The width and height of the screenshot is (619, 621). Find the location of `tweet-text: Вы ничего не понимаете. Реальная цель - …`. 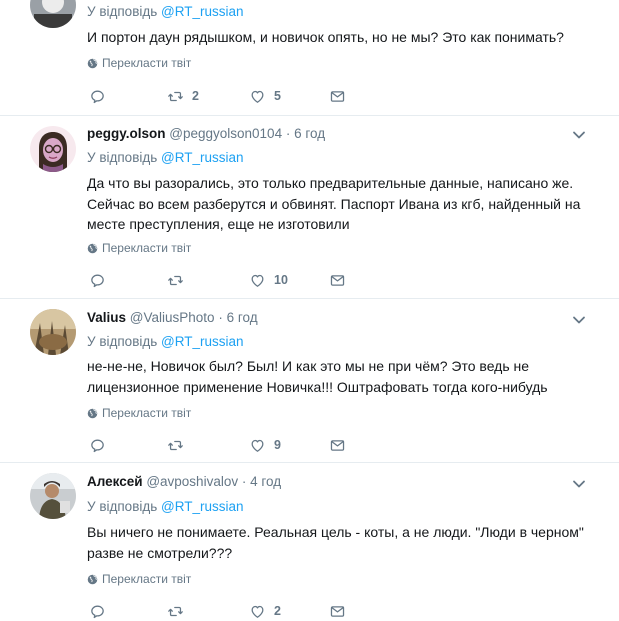

tweet-text: Вы ничего не понимаете. Реальная цель - … is located at coordinates (335, 542).